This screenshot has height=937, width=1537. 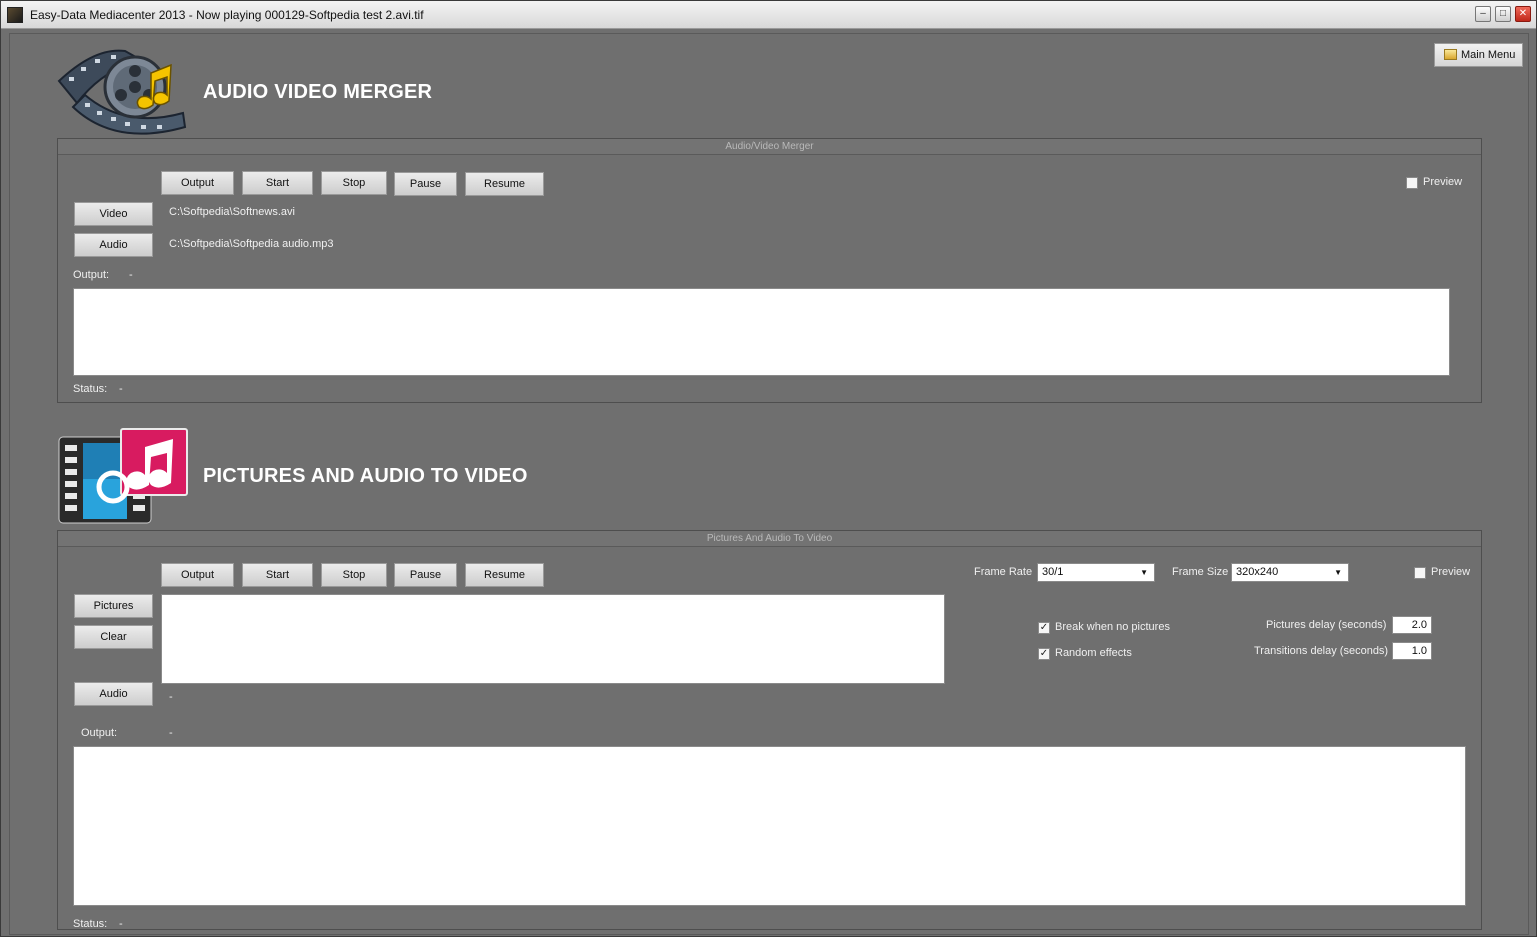 What do you see at coordinates (354, 575) in the screenshot?
I see `pictures-stop-button: Stop` at bounding box center [354, 575].